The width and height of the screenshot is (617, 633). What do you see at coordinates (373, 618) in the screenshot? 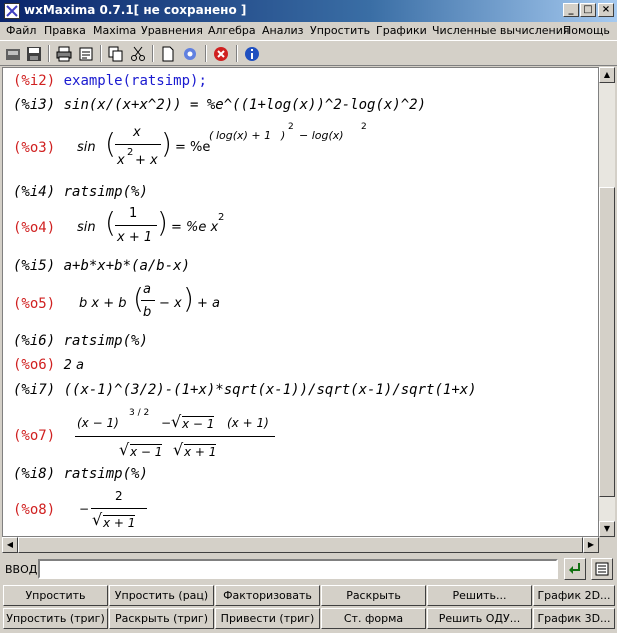
I see `rectform-button: Ст. форма` at bounding box center [373, 618].